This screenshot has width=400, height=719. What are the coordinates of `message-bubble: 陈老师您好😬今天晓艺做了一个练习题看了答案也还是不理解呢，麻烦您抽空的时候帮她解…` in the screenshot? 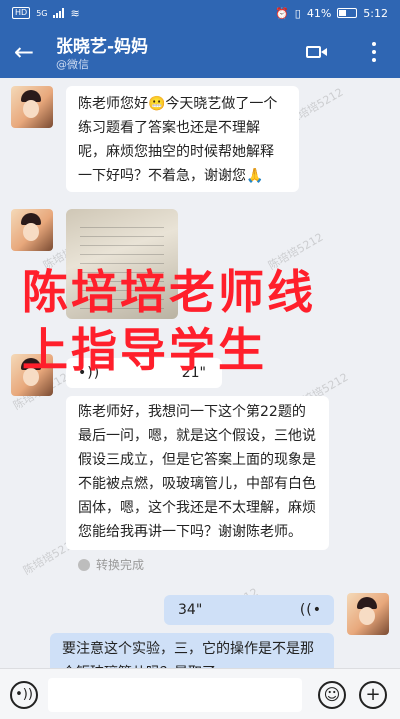 It's located at (182, 139).